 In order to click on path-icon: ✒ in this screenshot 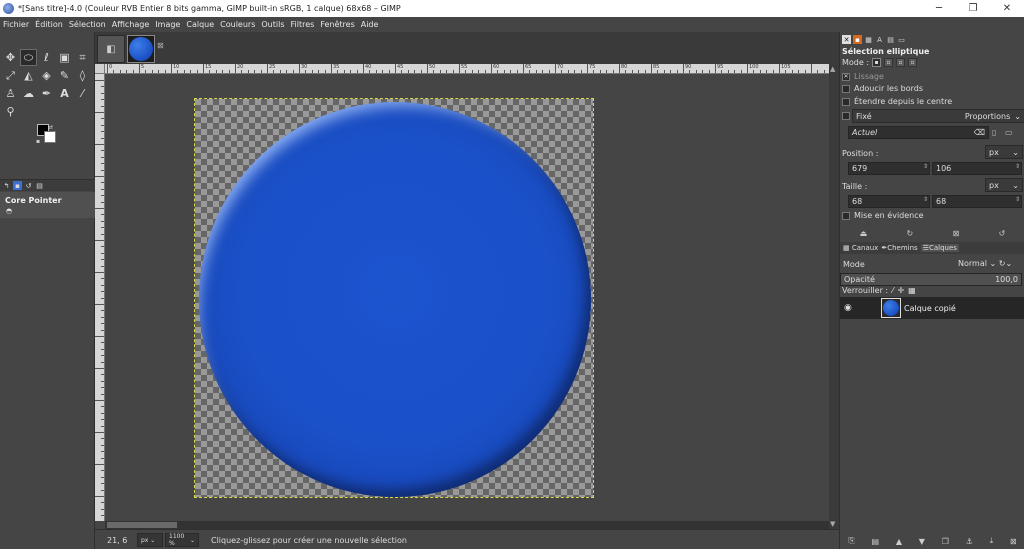, I will do `click(46, 93)`.